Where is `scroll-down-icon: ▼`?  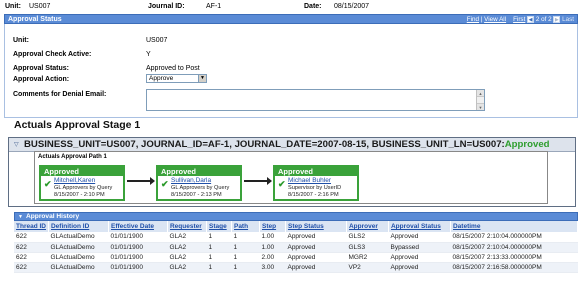 scroll-down-icon: ▼ is located at coordinates (480, 106).